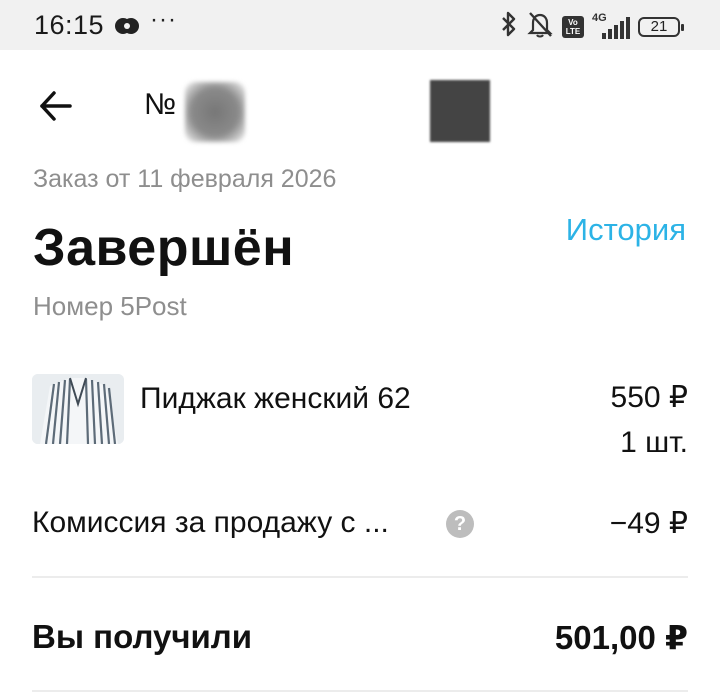  I want to click on item-price: 550 ₽, so click(649, 397).